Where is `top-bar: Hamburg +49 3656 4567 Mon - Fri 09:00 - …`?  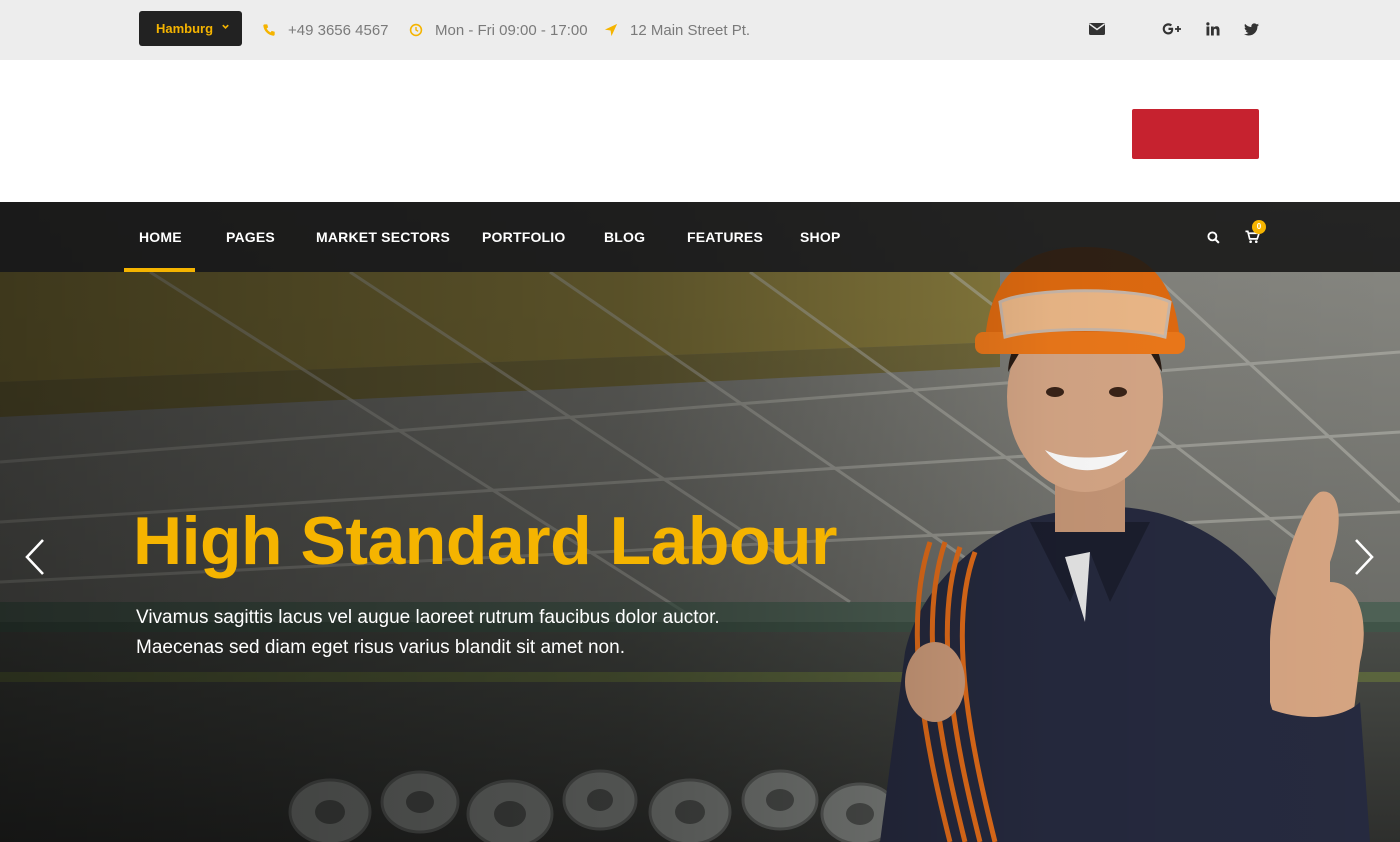 top-bar: Hamburg +49 3656 4567 Mon - Fri 09:00 - … is located at coordinates (700, 30).